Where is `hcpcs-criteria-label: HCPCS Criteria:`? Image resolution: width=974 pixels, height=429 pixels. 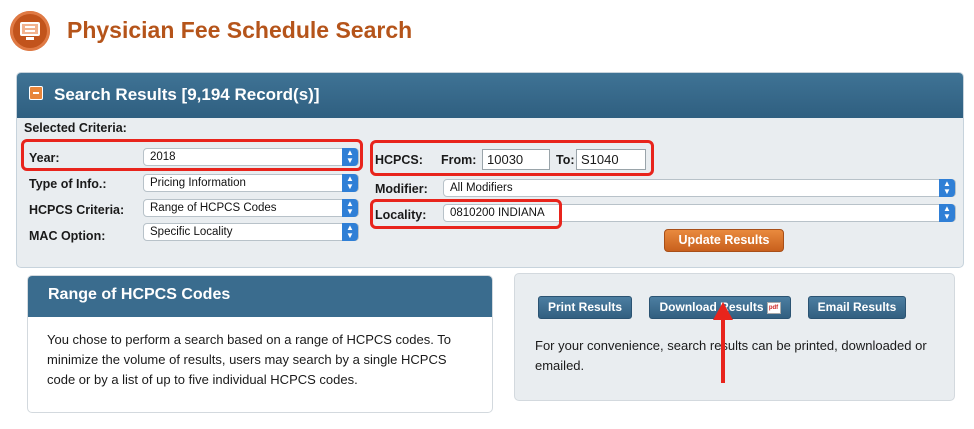 hcpcs-criteria-label: HCPCS Criteria: is located at coordinates (77, 210).